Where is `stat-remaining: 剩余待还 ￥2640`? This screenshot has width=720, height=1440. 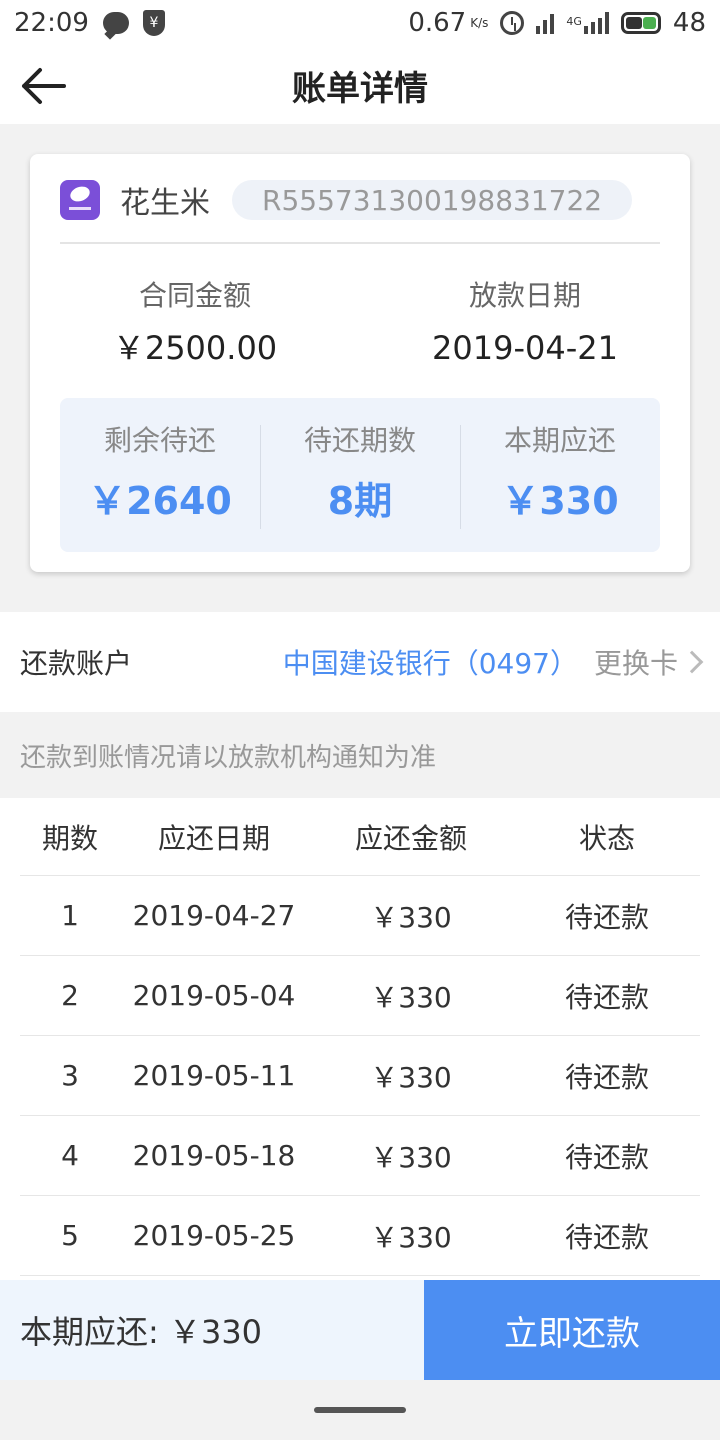 stat-remaining: 剩余待还 ￥2640 is located at coordinates (160, 475).